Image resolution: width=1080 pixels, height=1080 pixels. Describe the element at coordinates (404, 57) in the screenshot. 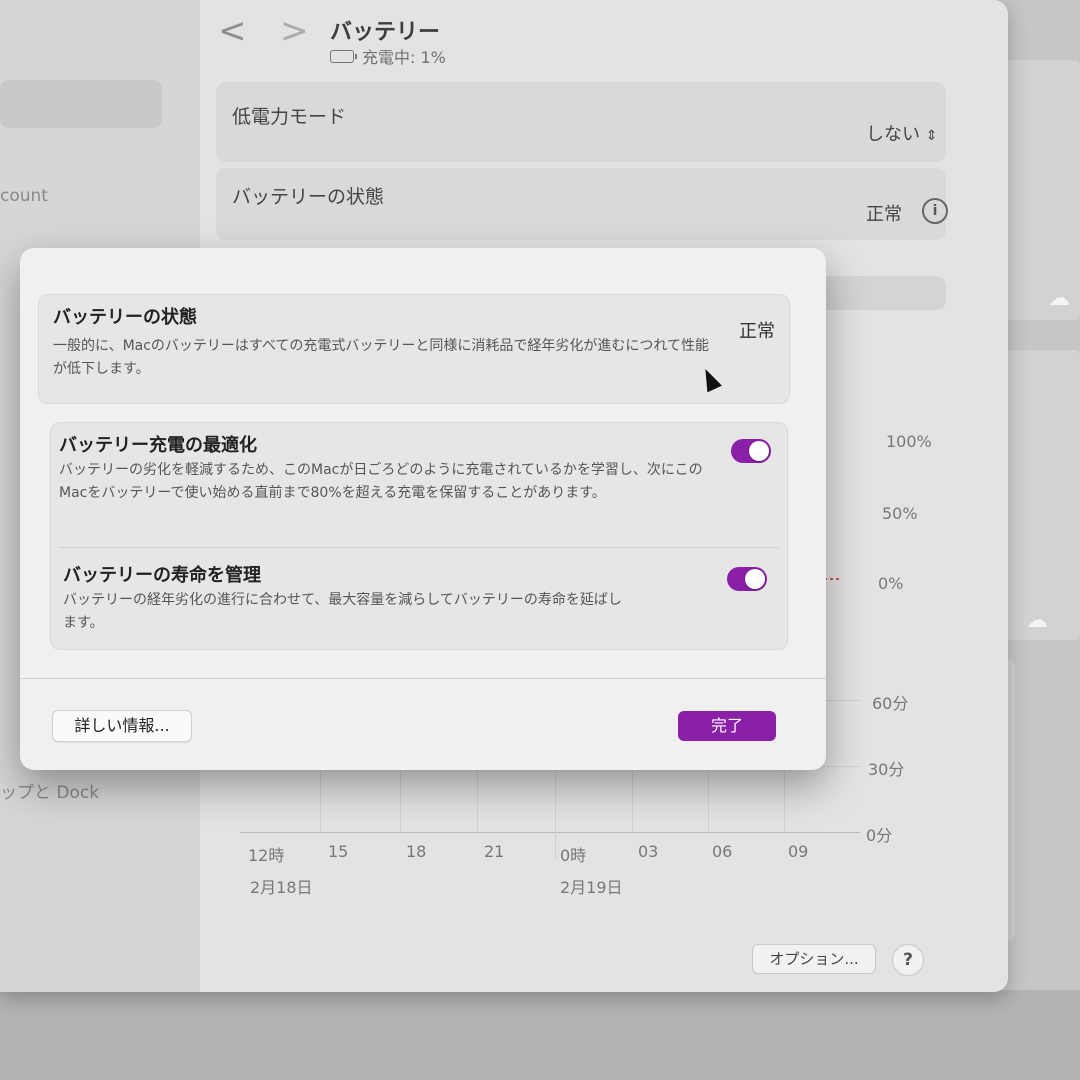

I see `charging-status-text: 充電中: 1%` at that location.